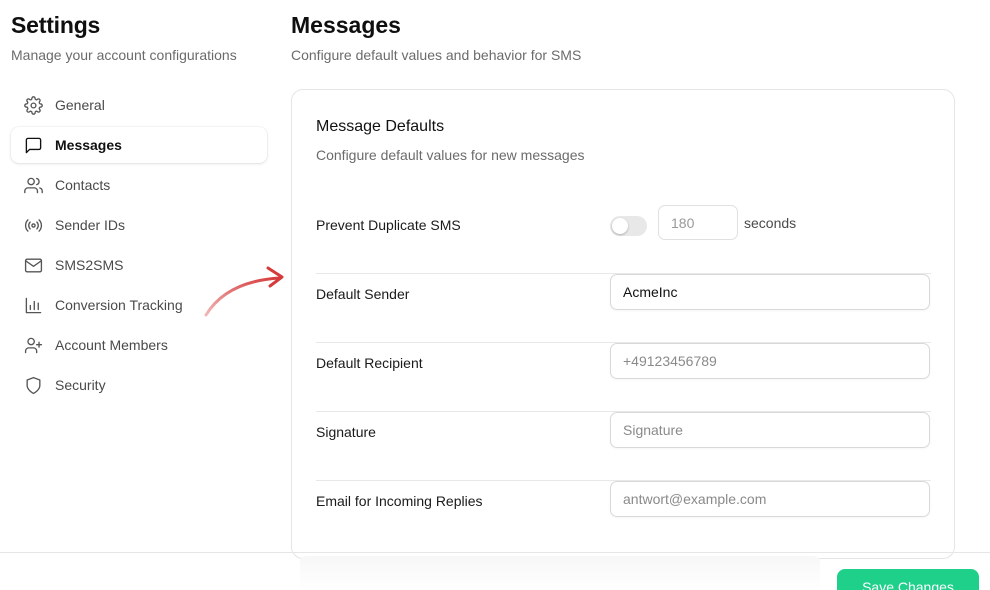  I want to click on default-recipient-input, so click(770, 361).